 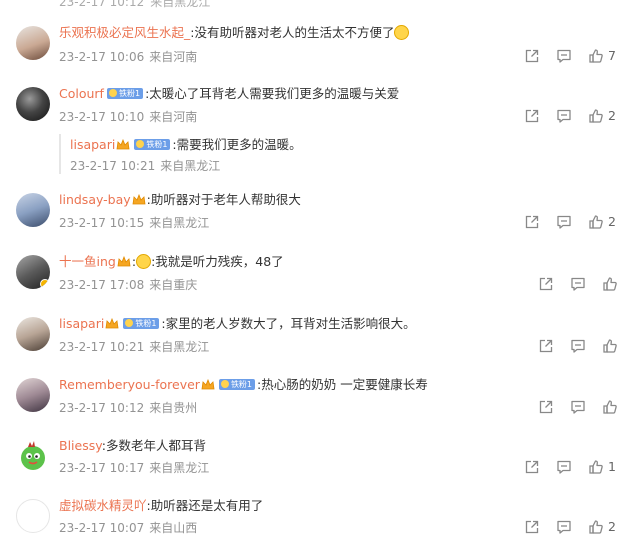 What do you see at coordinates (102, 57) in the screenshot?
I see `comment-date: 23-2-17 10:06` at bounding box center [102, 57].